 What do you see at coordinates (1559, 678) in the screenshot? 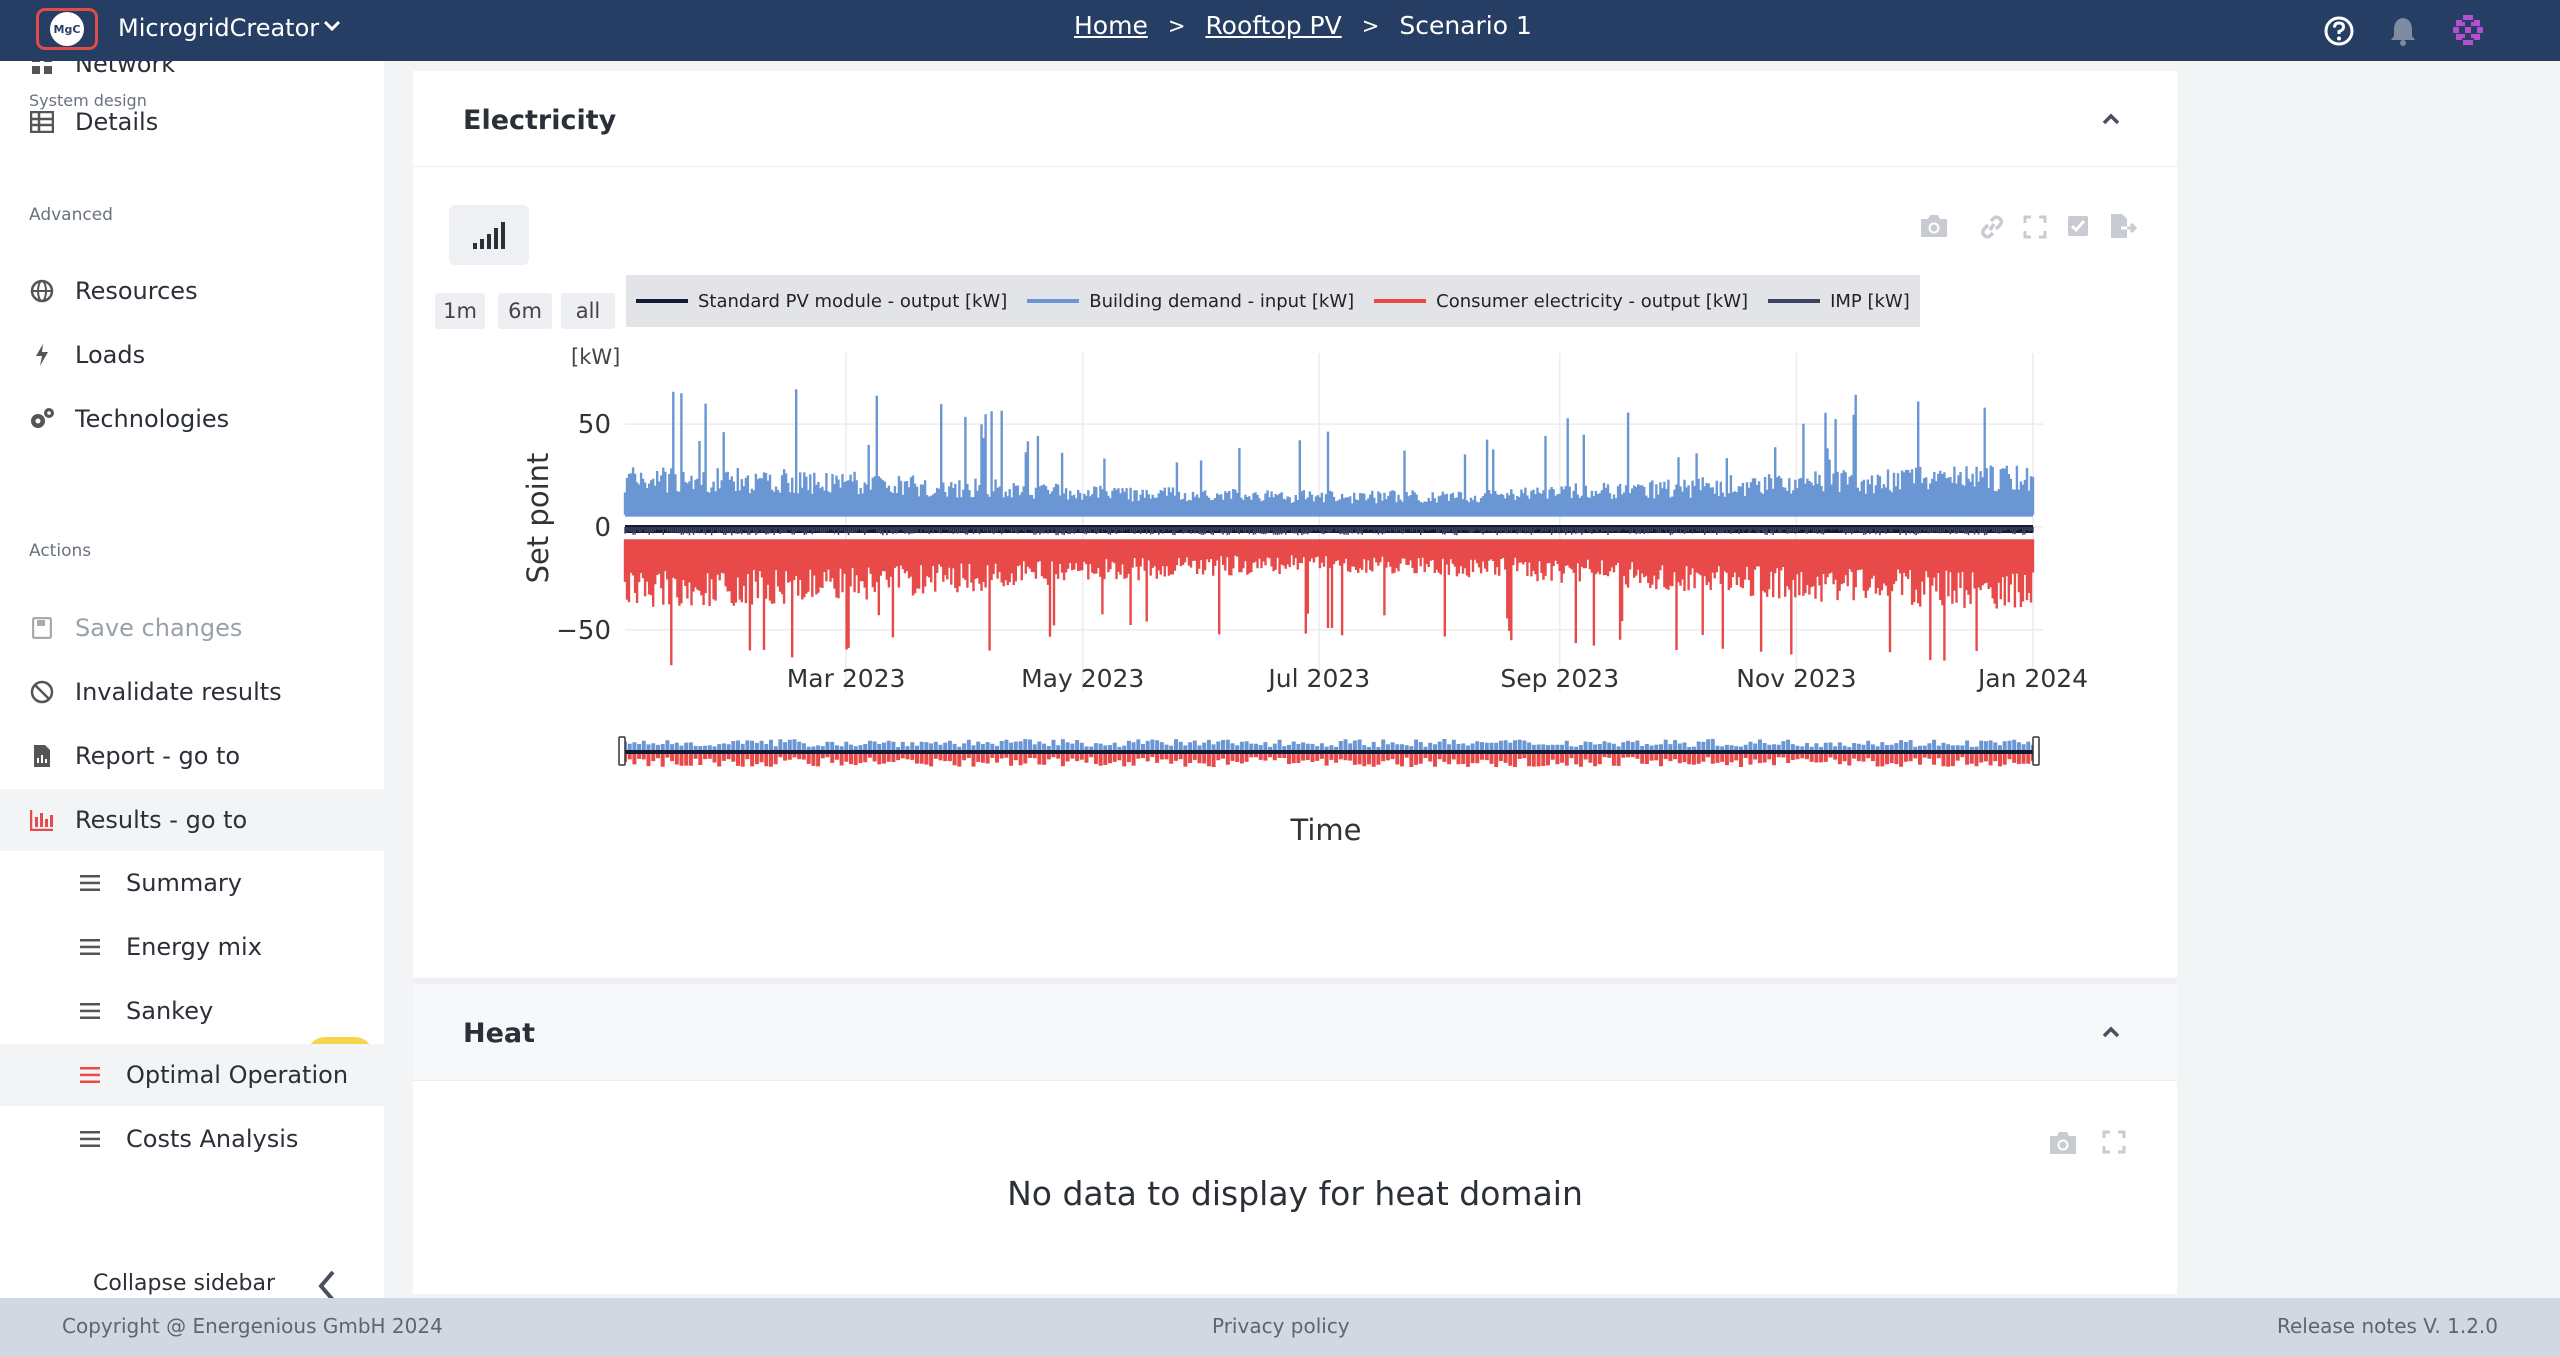
I see `x-tick-label: Sep 2023` at bounding box center [1559, 678].